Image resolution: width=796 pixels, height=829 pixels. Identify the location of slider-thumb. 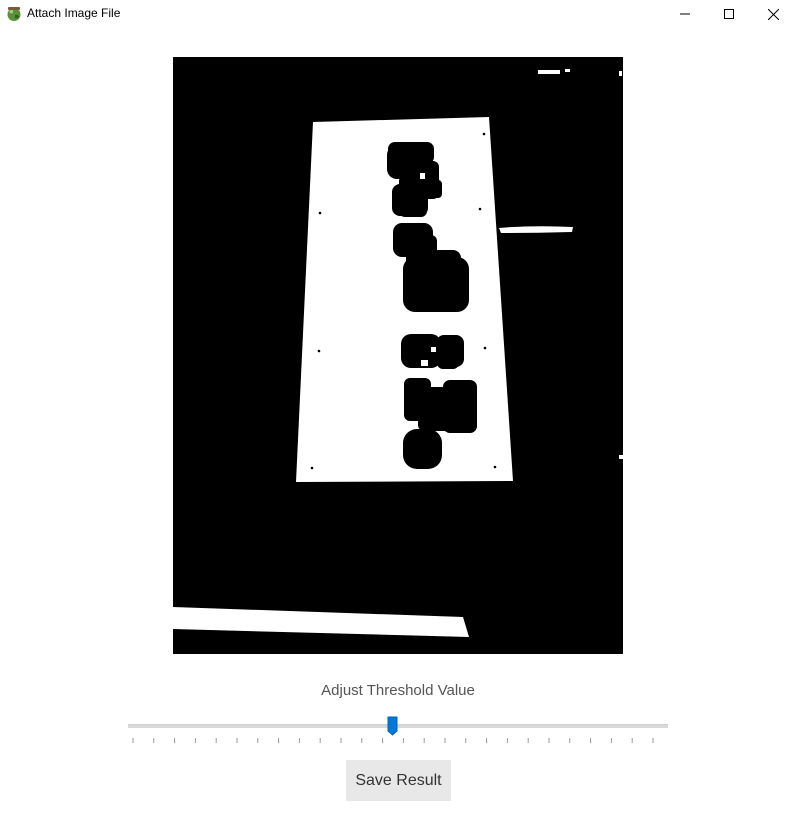
(392, 726).